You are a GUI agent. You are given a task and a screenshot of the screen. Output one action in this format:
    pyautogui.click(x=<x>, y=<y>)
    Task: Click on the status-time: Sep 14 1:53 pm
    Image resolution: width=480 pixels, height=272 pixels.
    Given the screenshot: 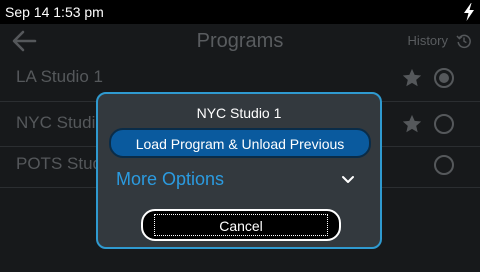 What is the action you would take?
    pyautogui.click(x=54, y=12)
    